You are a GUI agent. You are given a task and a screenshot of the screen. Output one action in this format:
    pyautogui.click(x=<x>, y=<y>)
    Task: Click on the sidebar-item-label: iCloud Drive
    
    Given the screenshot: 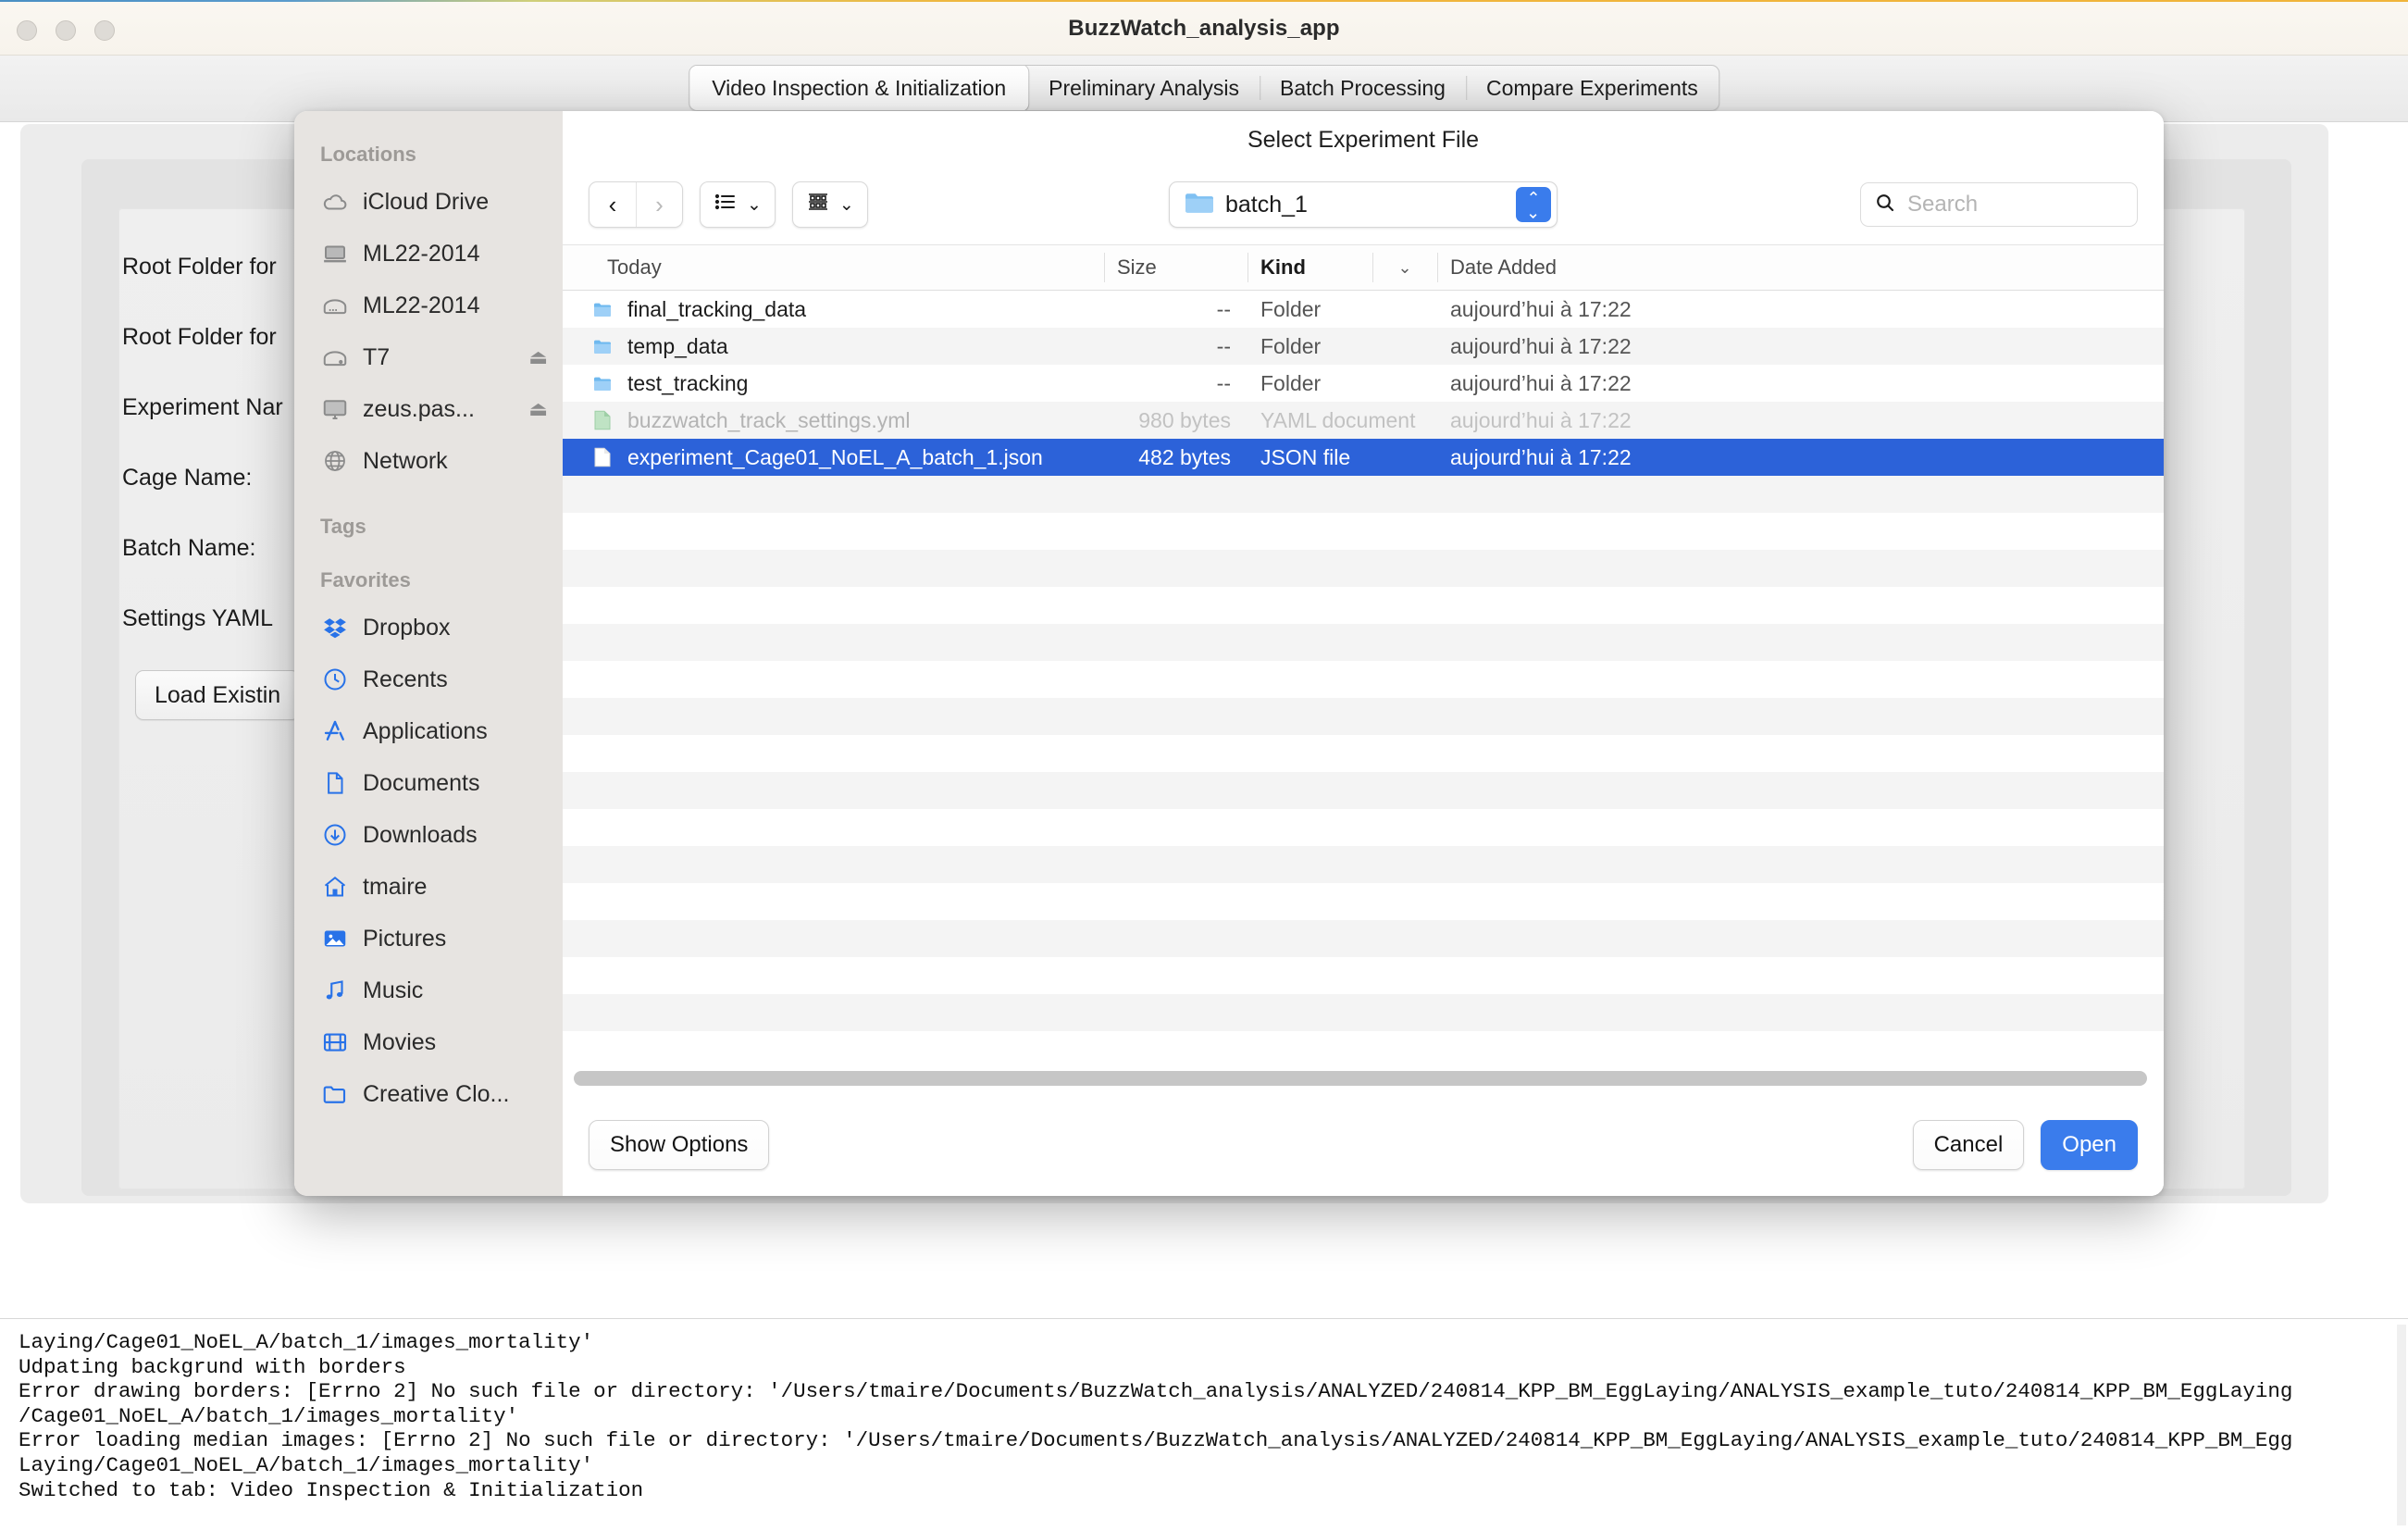 What is the action you would take?
    pyautogui.click(x=426, y=202)
    